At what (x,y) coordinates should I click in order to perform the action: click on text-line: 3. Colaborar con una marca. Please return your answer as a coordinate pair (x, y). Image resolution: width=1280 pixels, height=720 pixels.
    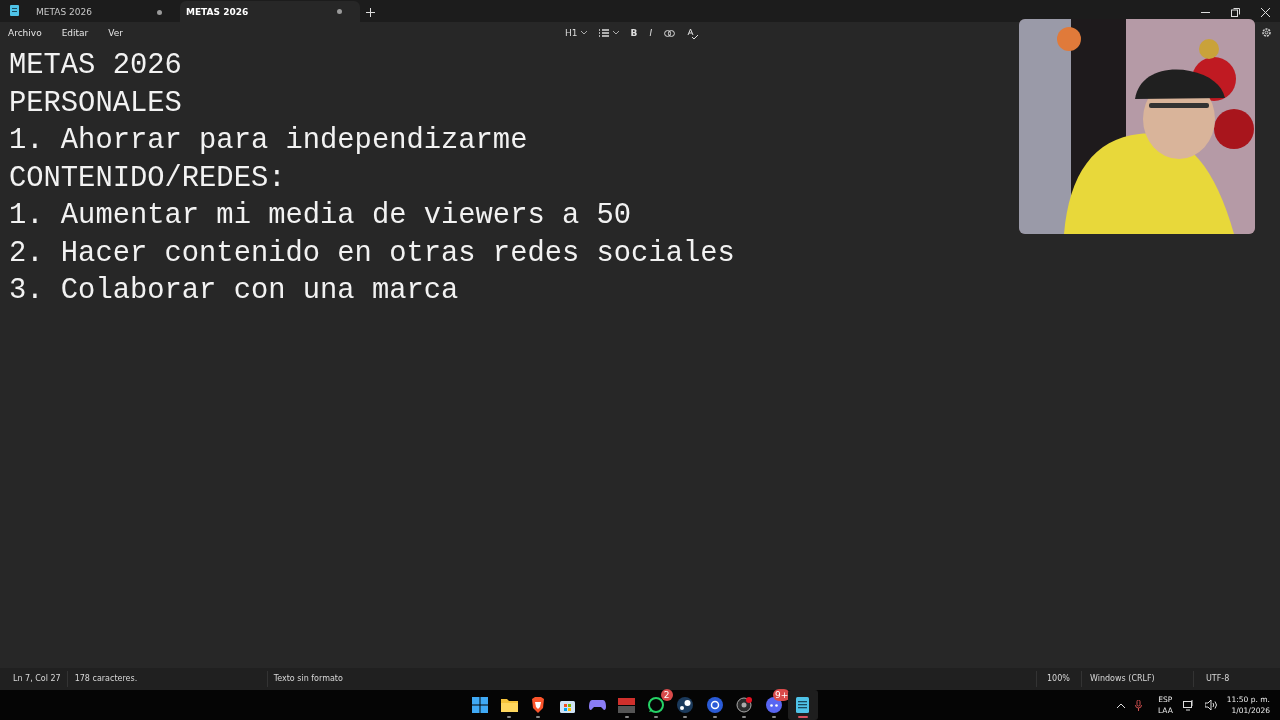
    Looking at the image, I should click on (234, 291).